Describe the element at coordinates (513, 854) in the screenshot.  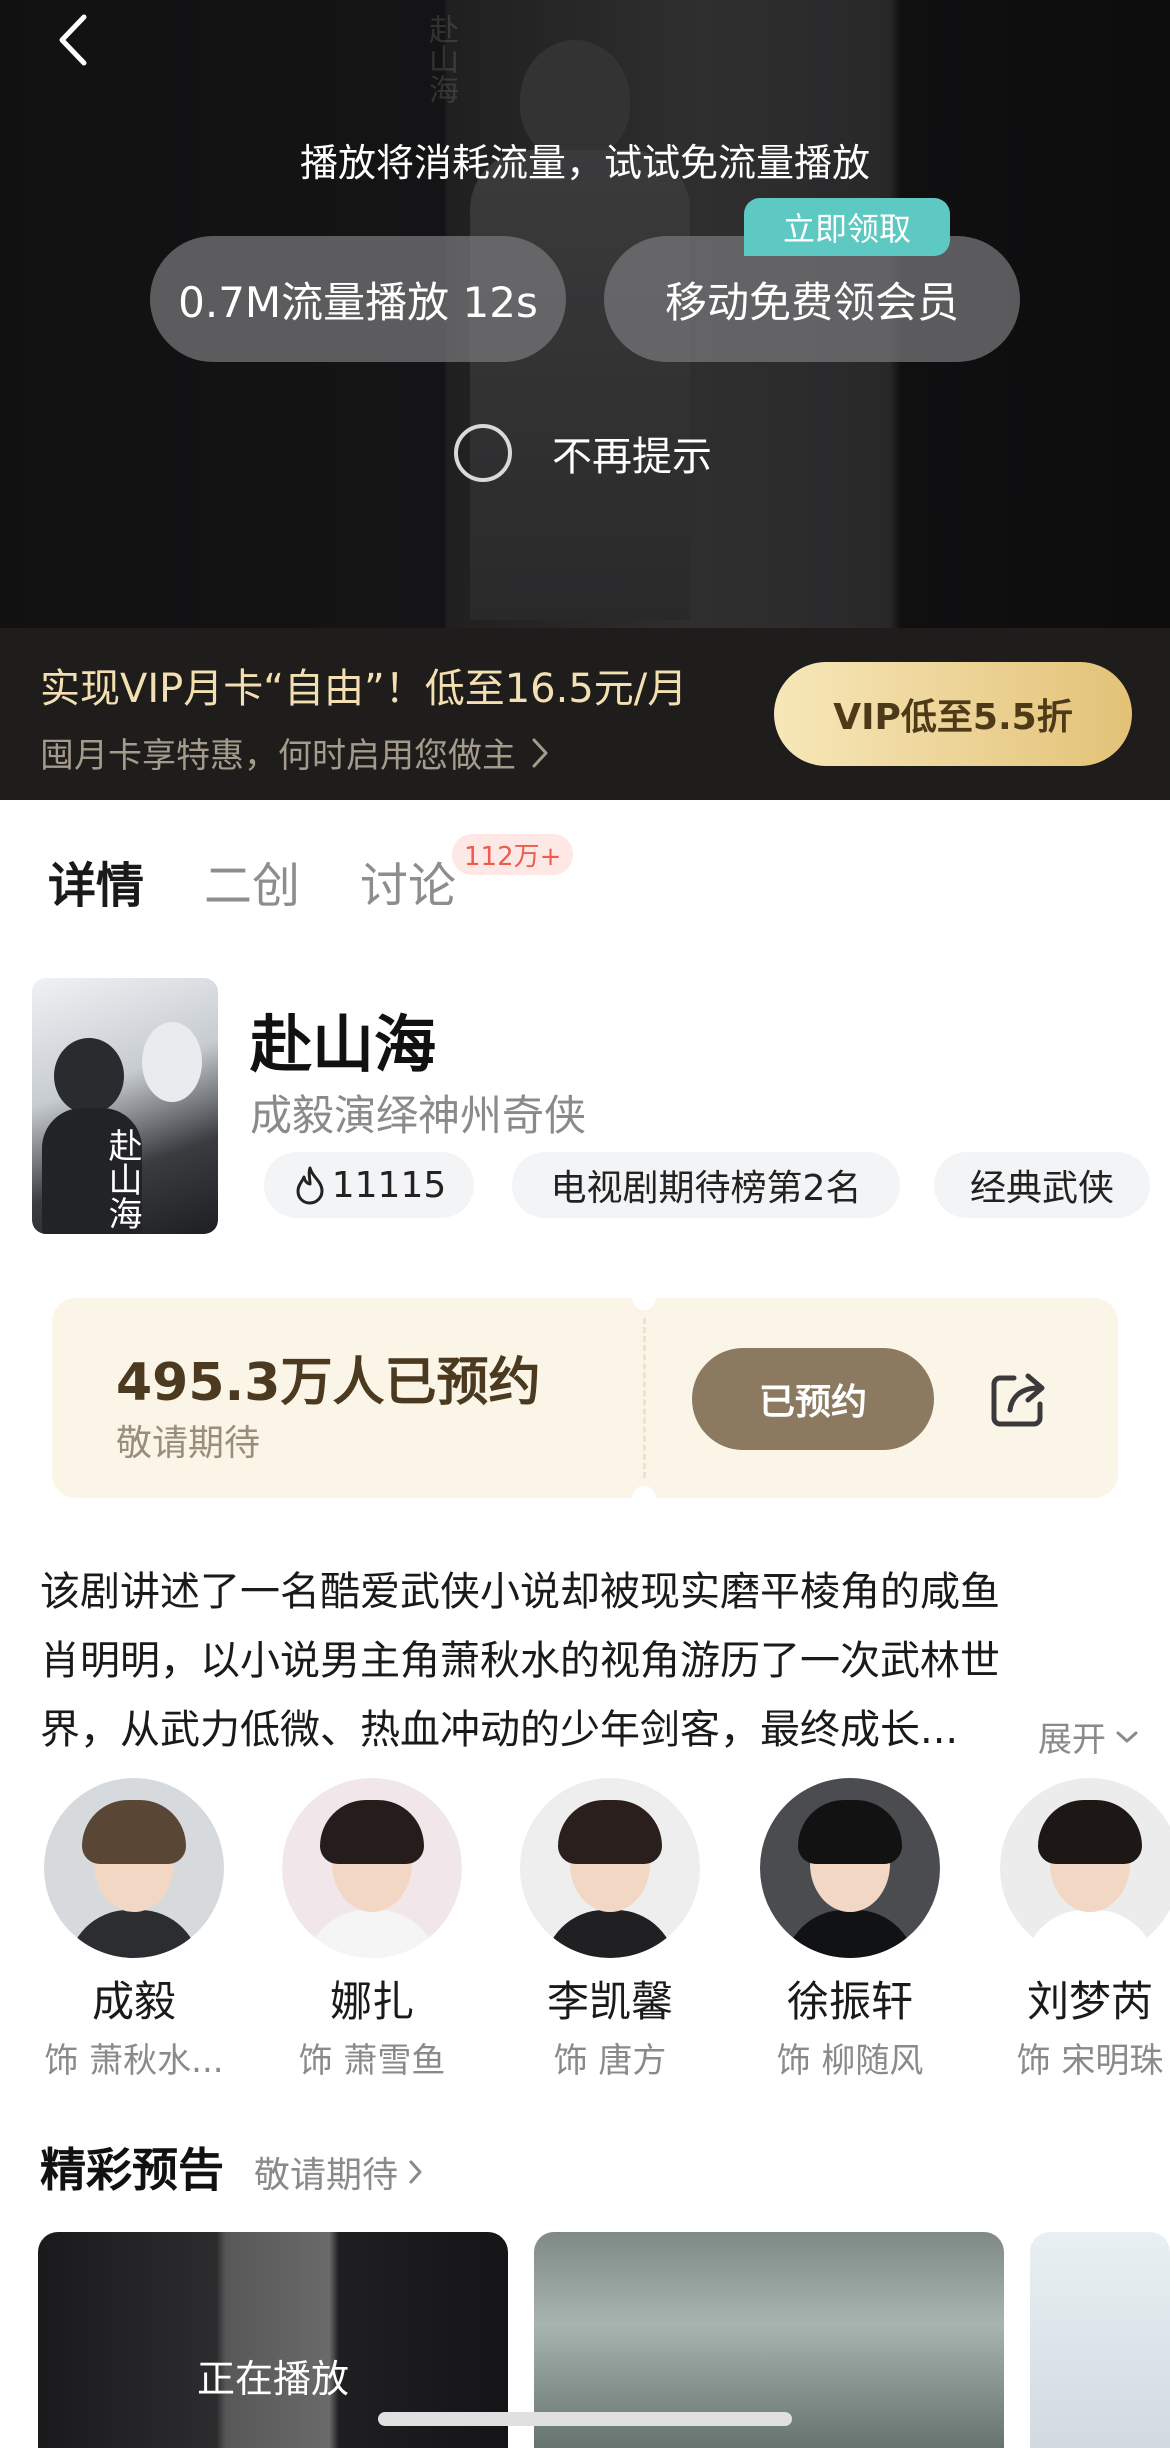
I see `discussion-count-badge: 112万+` at that location.